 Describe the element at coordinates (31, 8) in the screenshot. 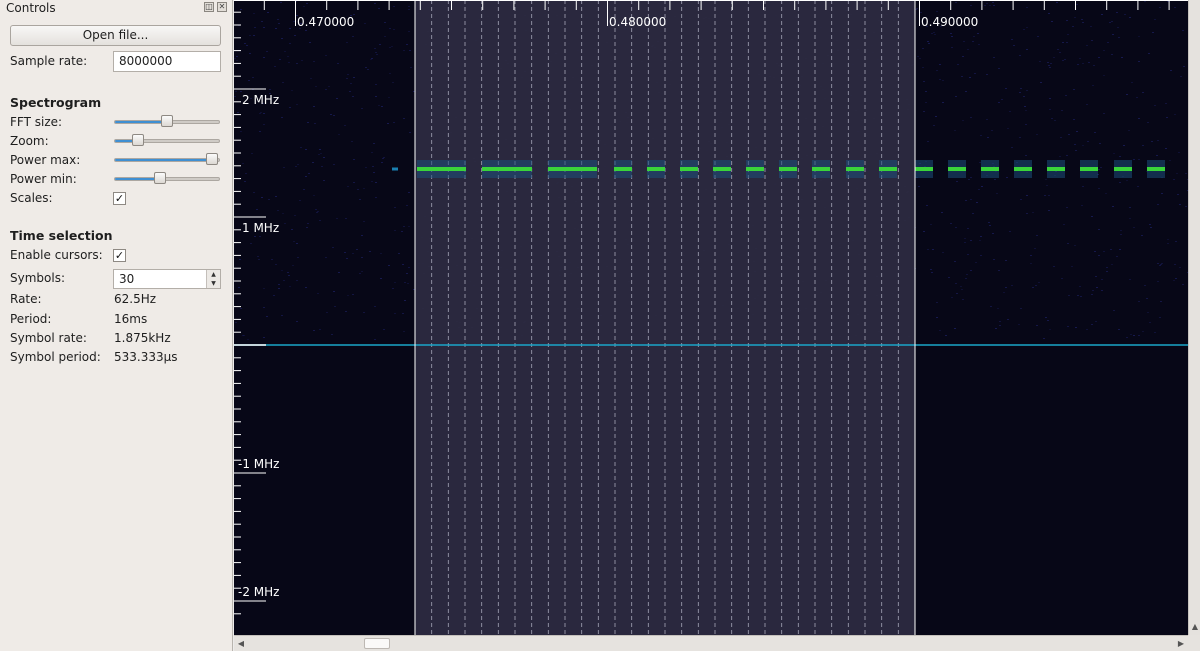

I see `dock-title: Controls` at that location.